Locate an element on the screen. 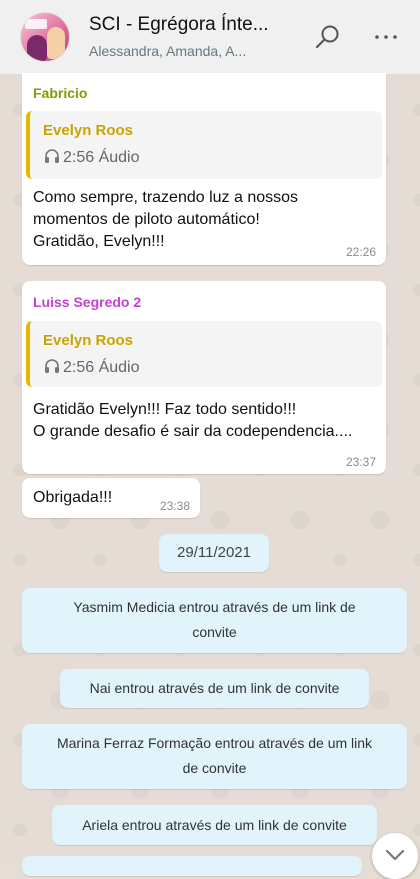 Image resolution: width=420 pixels, height=879 pixels. date-divider: 29/11/2021 is located at coordinates (214, 553).